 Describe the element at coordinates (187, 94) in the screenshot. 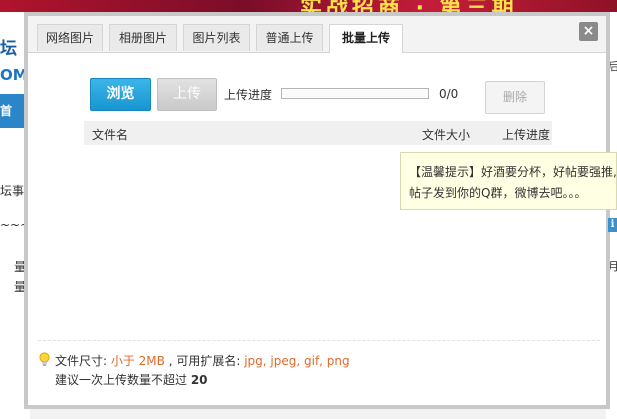

I see `upload-button: 上传` at that location.